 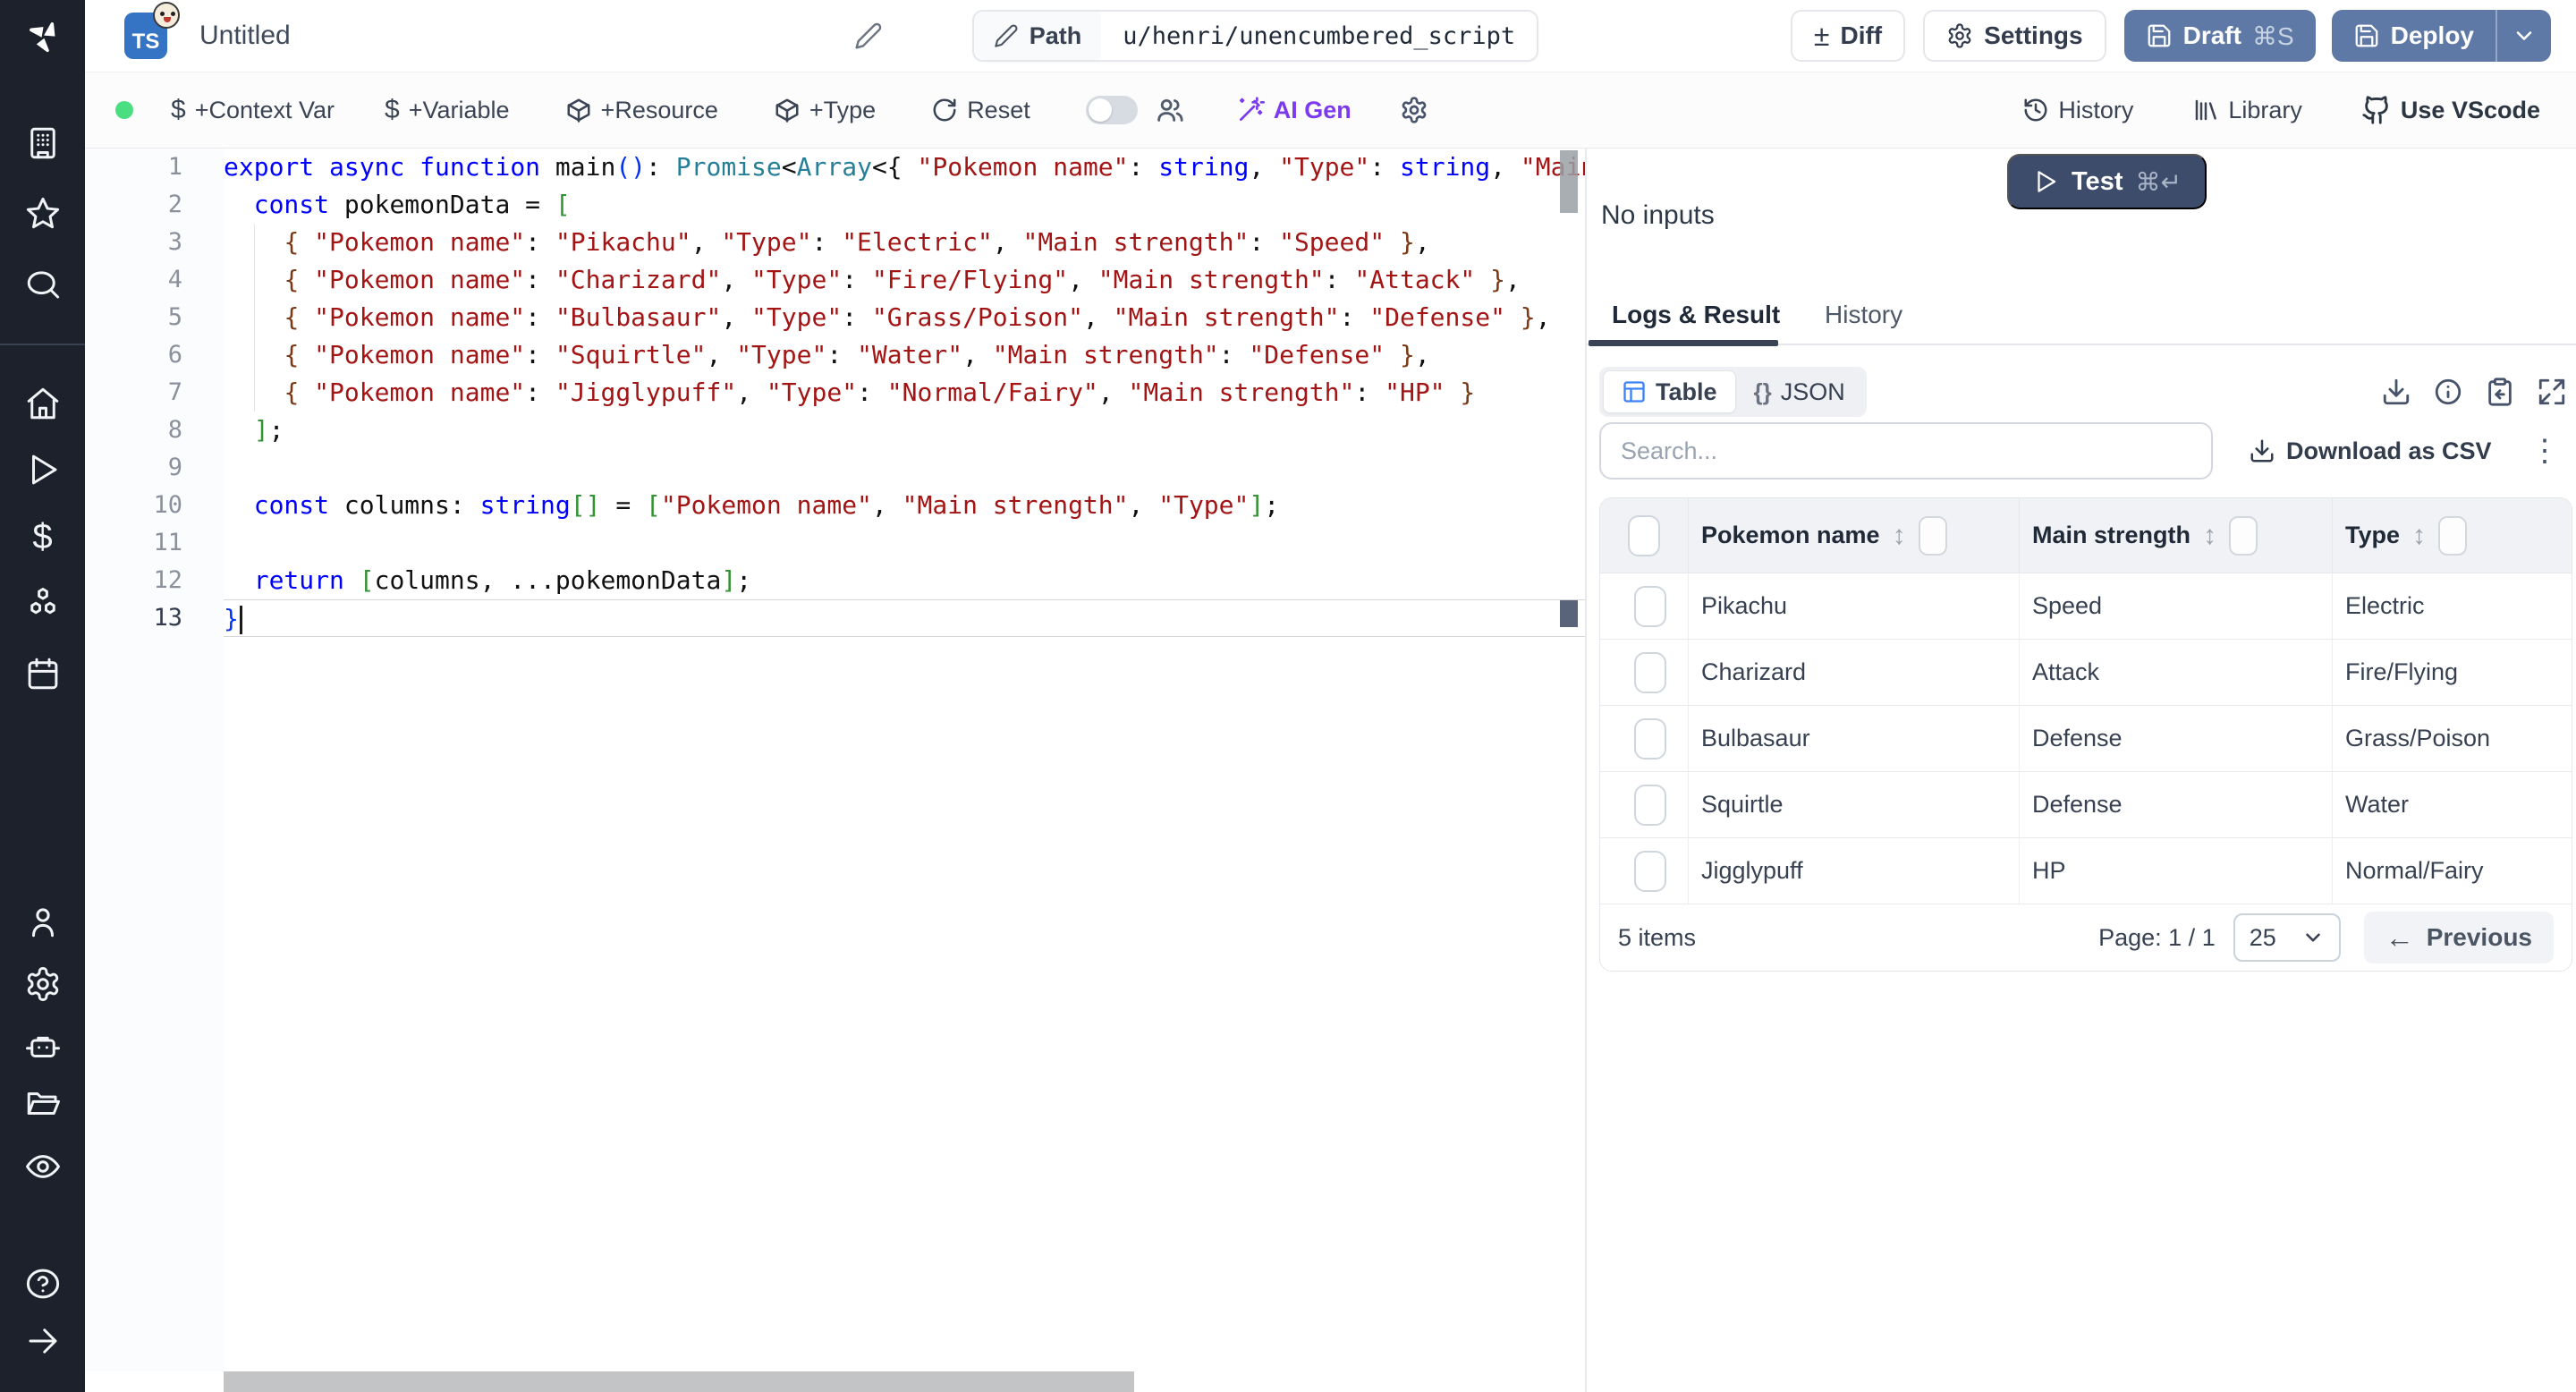 I want to click on path-value: u/henri/unencumbered_script, so click(x=1319, y=36).